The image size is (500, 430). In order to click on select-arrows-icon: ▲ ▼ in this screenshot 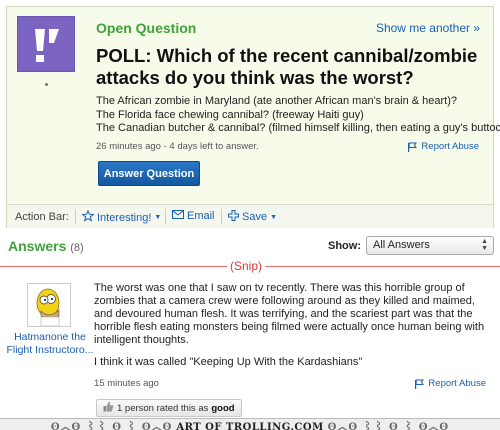, I will do `click(484, 245)`.